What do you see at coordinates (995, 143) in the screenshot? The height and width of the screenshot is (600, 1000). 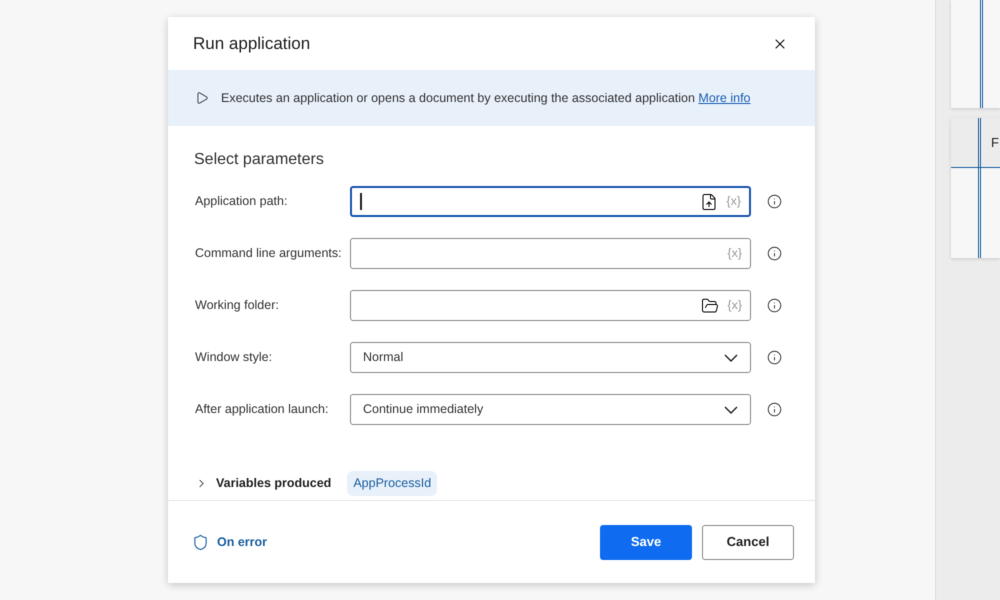 I see `card-text: F` at bounding box center [995, 143].